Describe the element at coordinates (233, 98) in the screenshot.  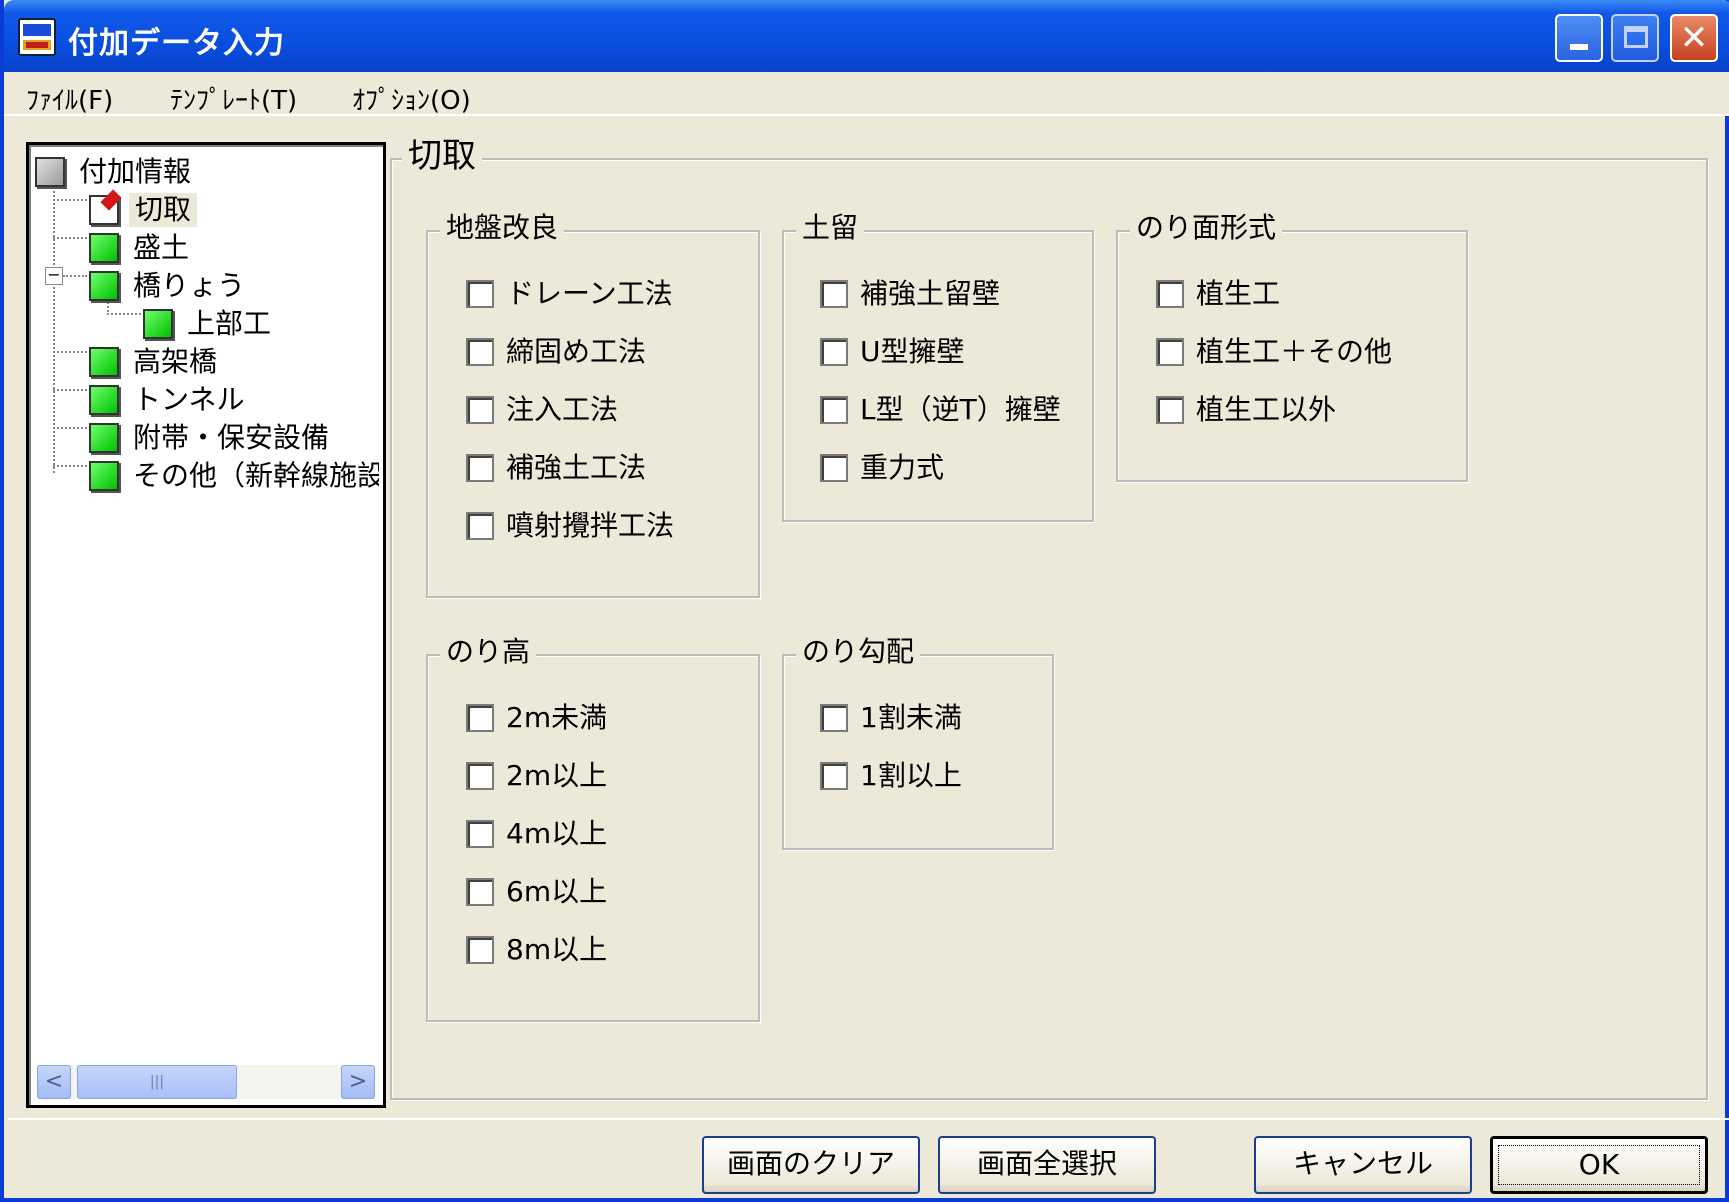
I see `menu-template: ﾃﾝﾌﾟﾚｰﾄ(T)` at that location.